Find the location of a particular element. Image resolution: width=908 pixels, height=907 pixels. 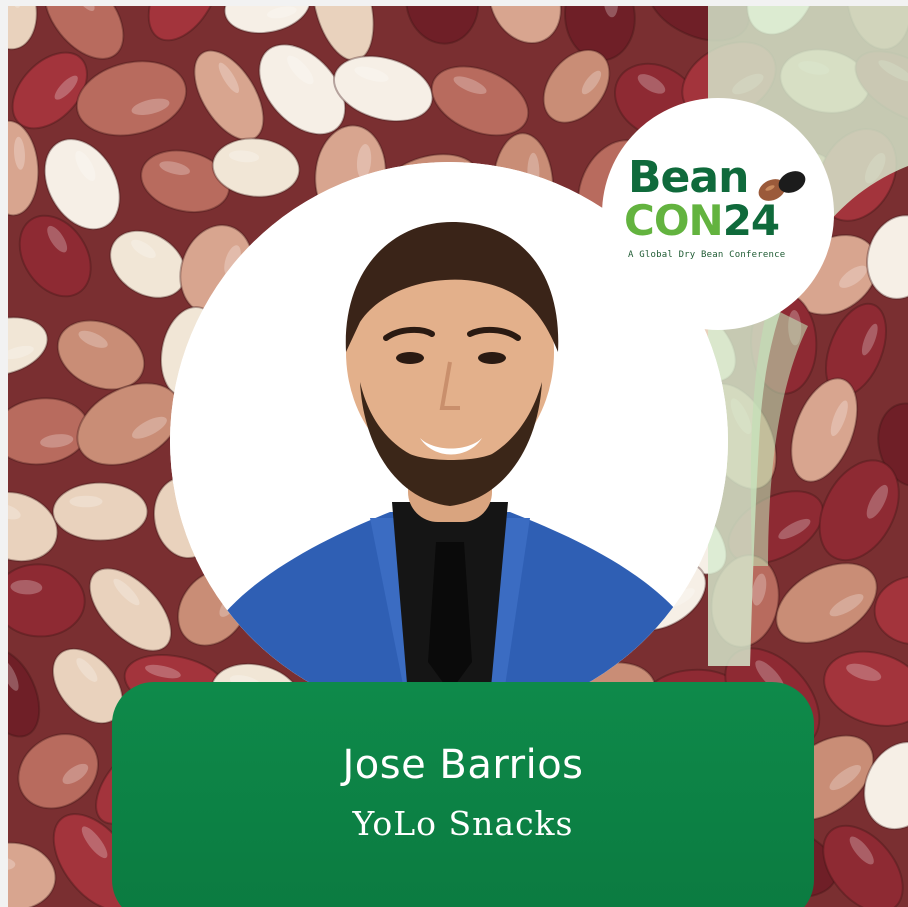

logo-year: 24 is located at coordinates (751, 220).